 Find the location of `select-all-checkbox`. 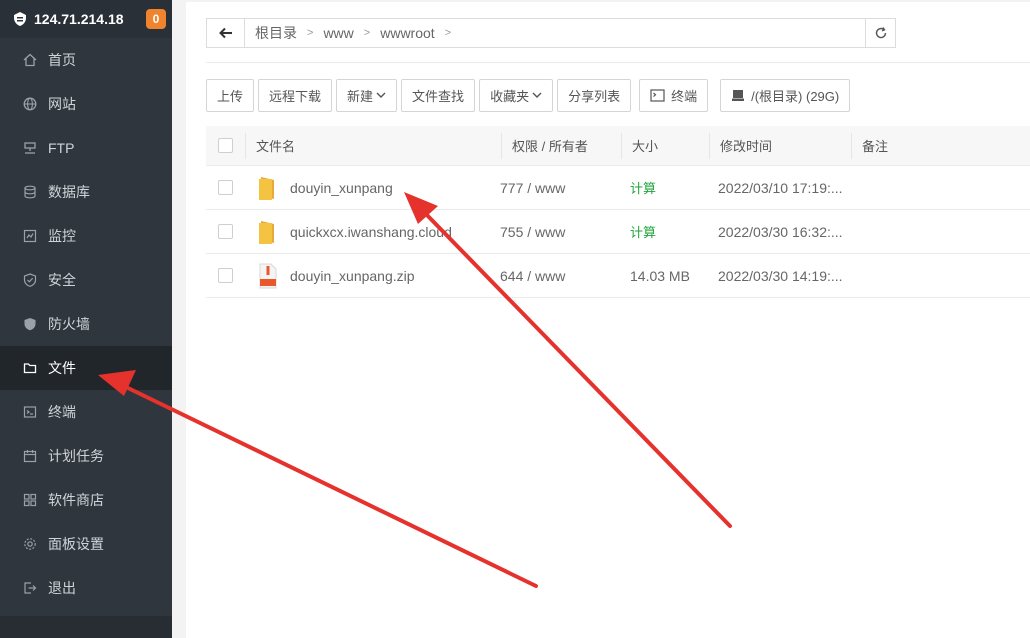

select-all-checkbox is located at coordinates (225, 145).